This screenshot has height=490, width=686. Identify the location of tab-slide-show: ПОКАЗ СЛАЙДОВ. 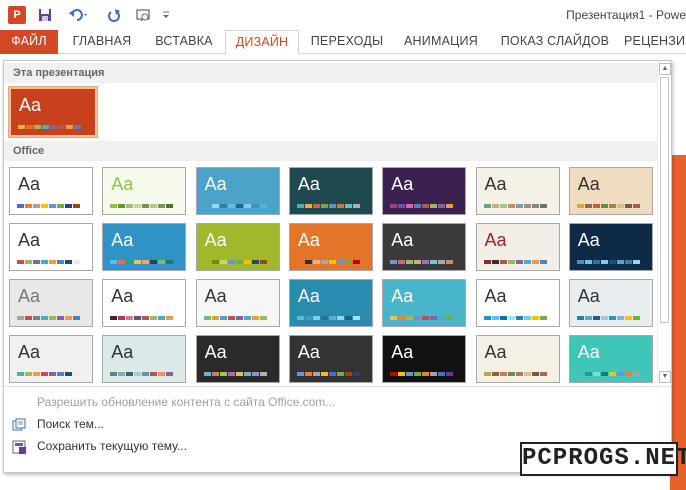
(555, 42).